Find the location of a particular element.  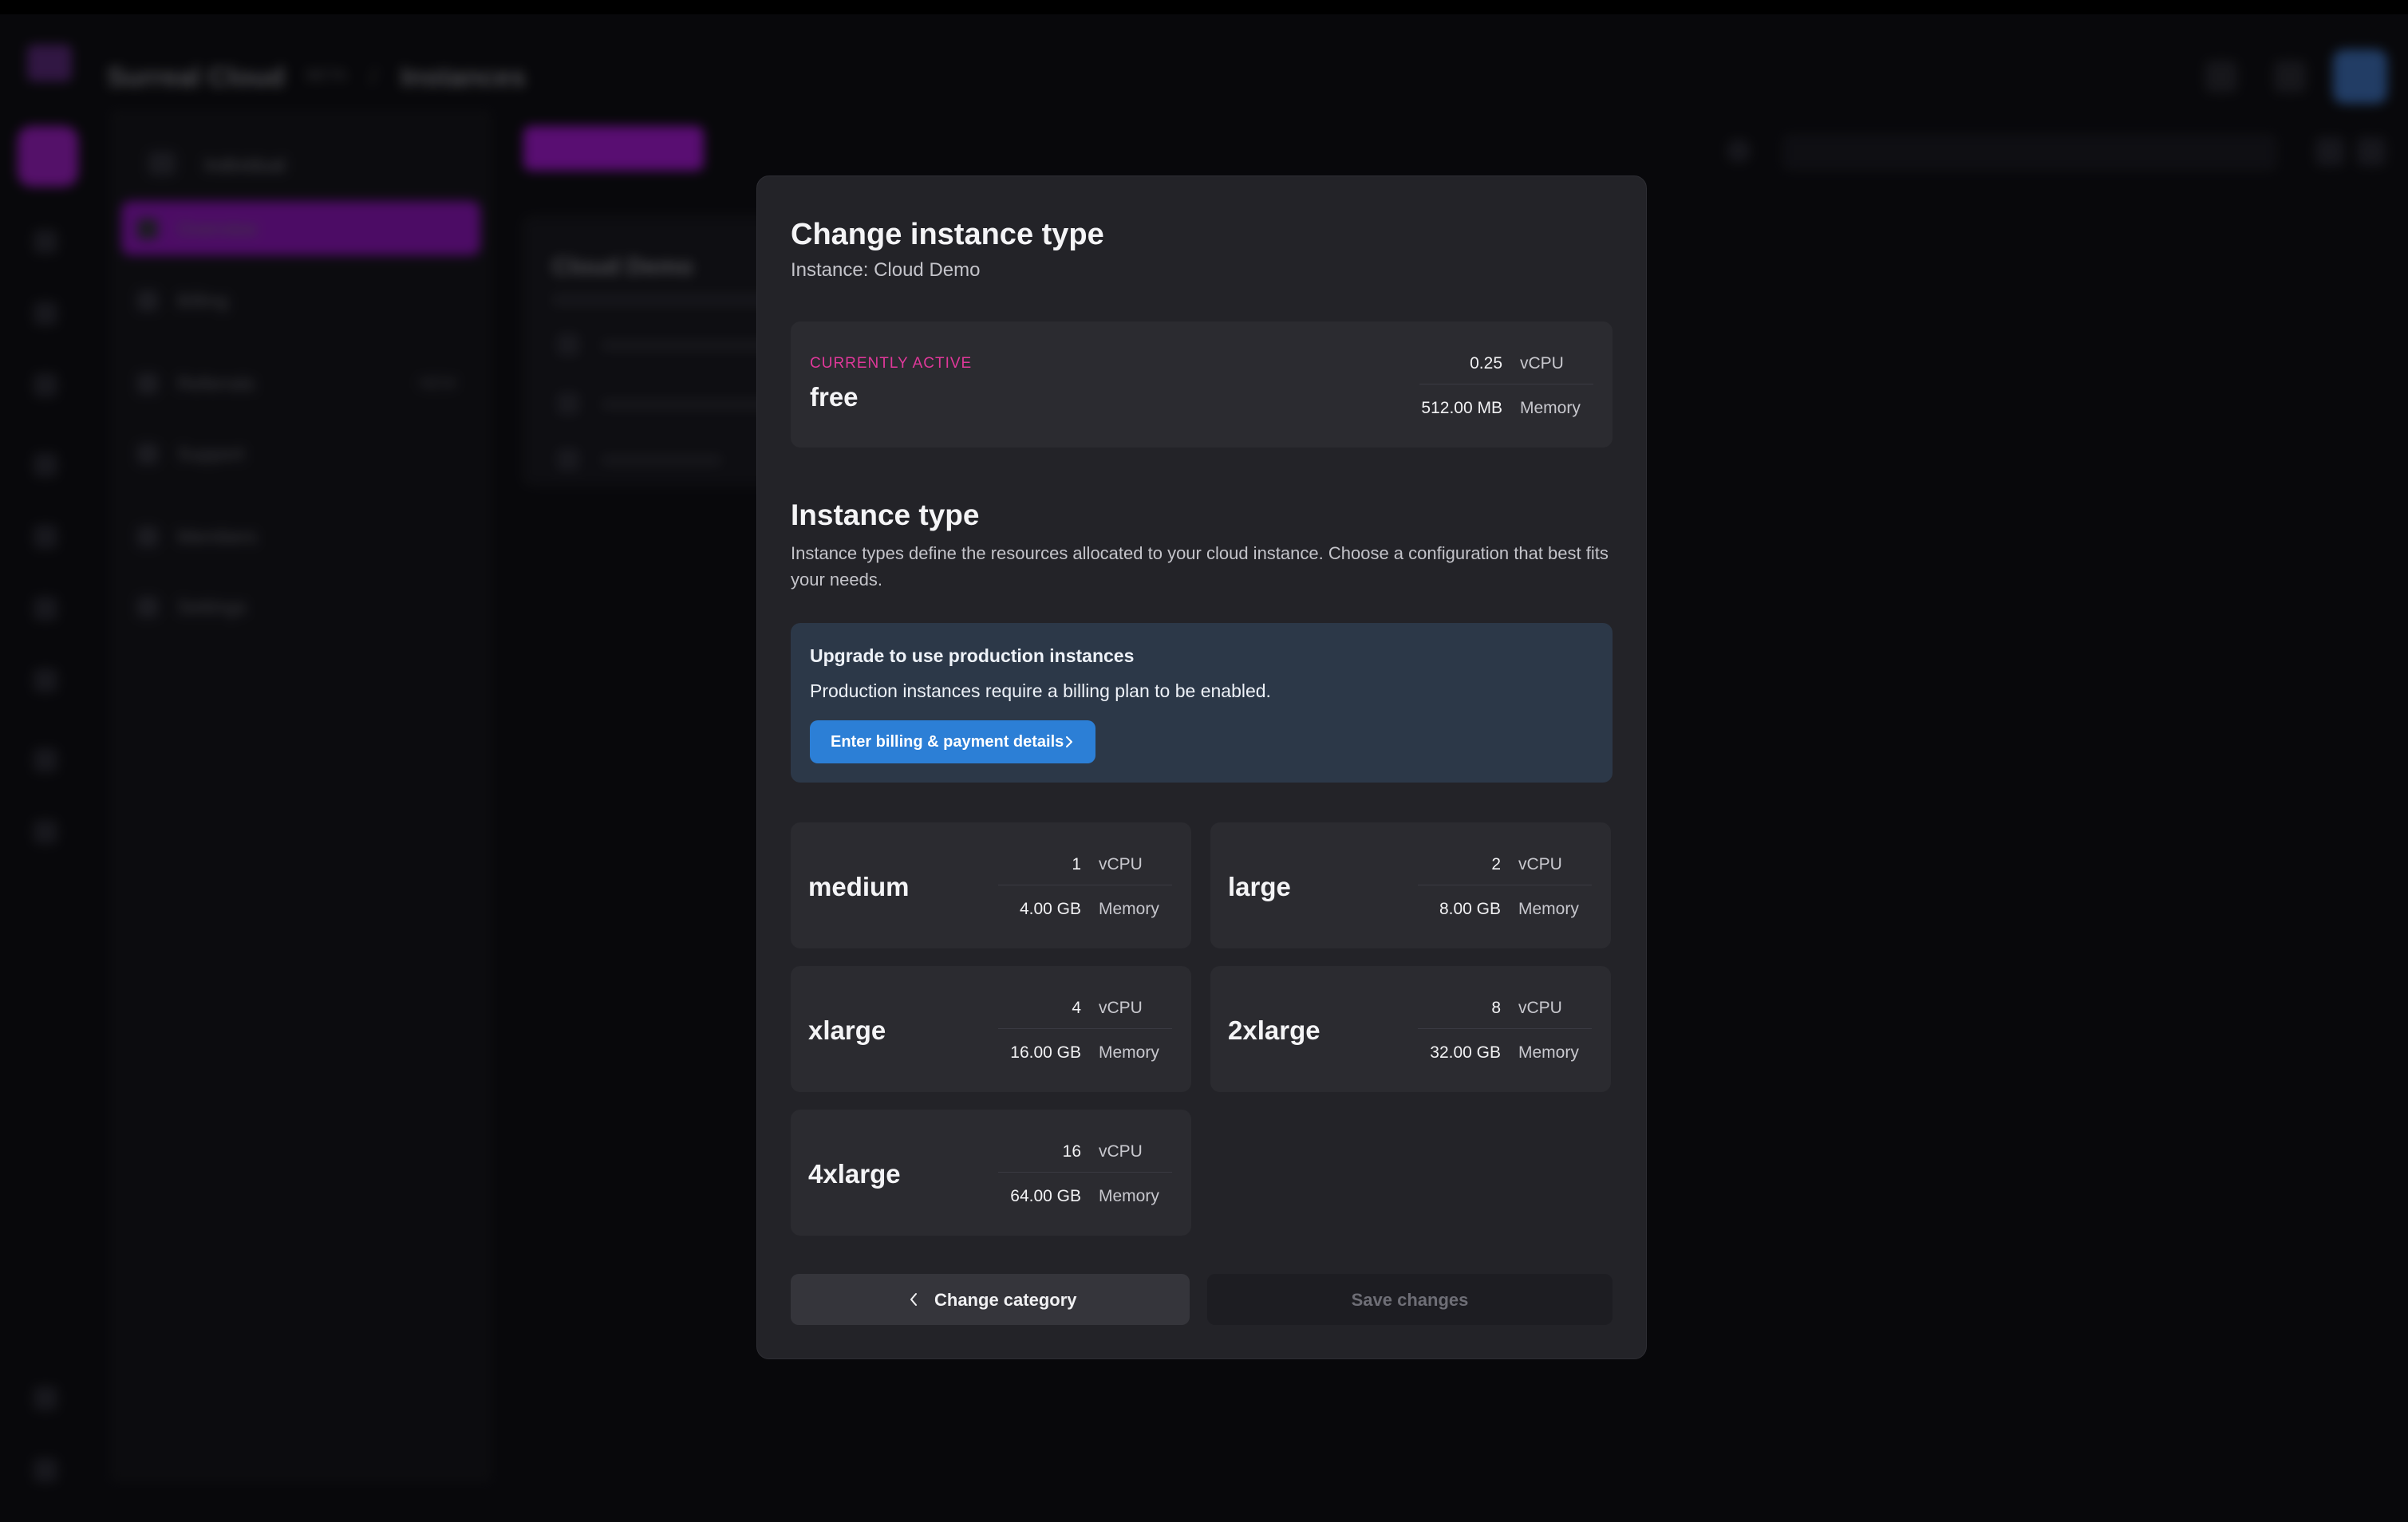

section-title: Instance type is located at coordinates (885, 515).